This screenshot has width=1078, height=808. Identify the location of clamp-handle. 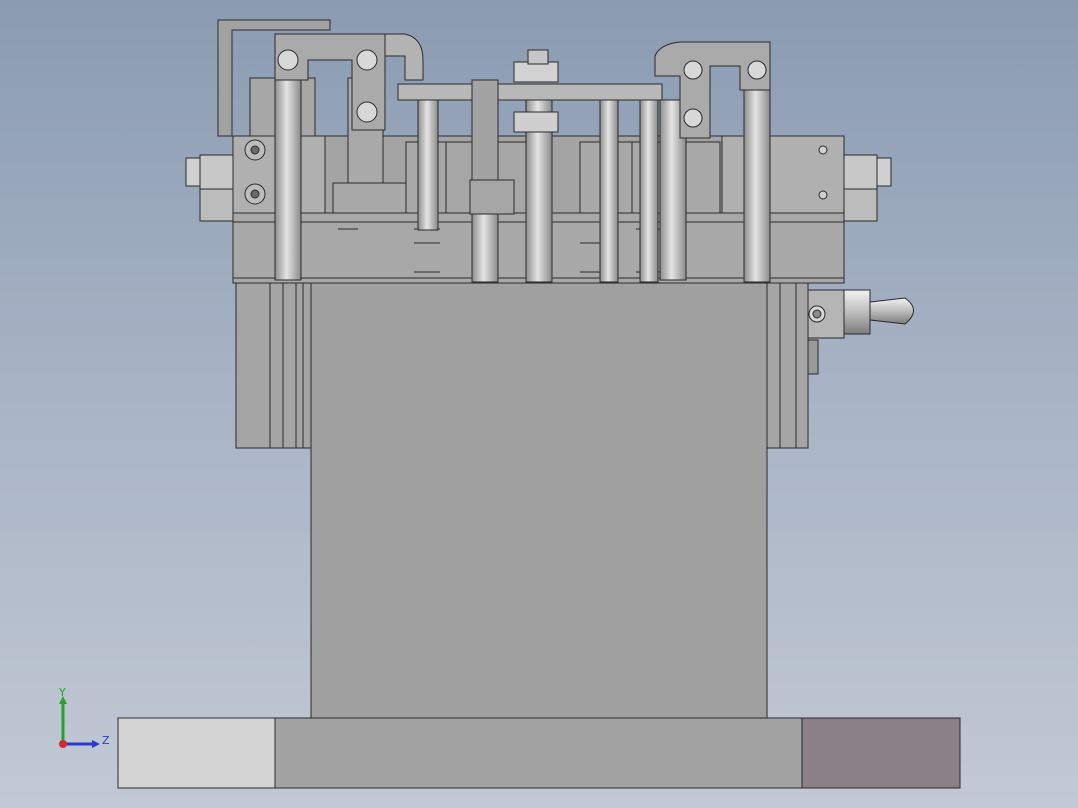
(860, 314).